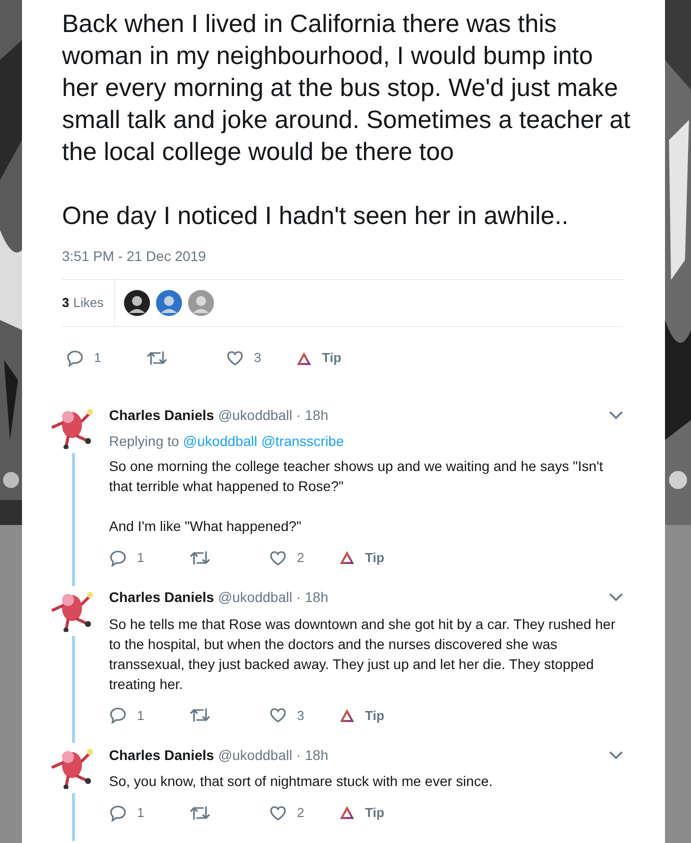 This screenshot has height=843, width=691. Describe the element at coordinates (220, 441) in the screenshot. I see `mention-link: @ukoddball` at that location.